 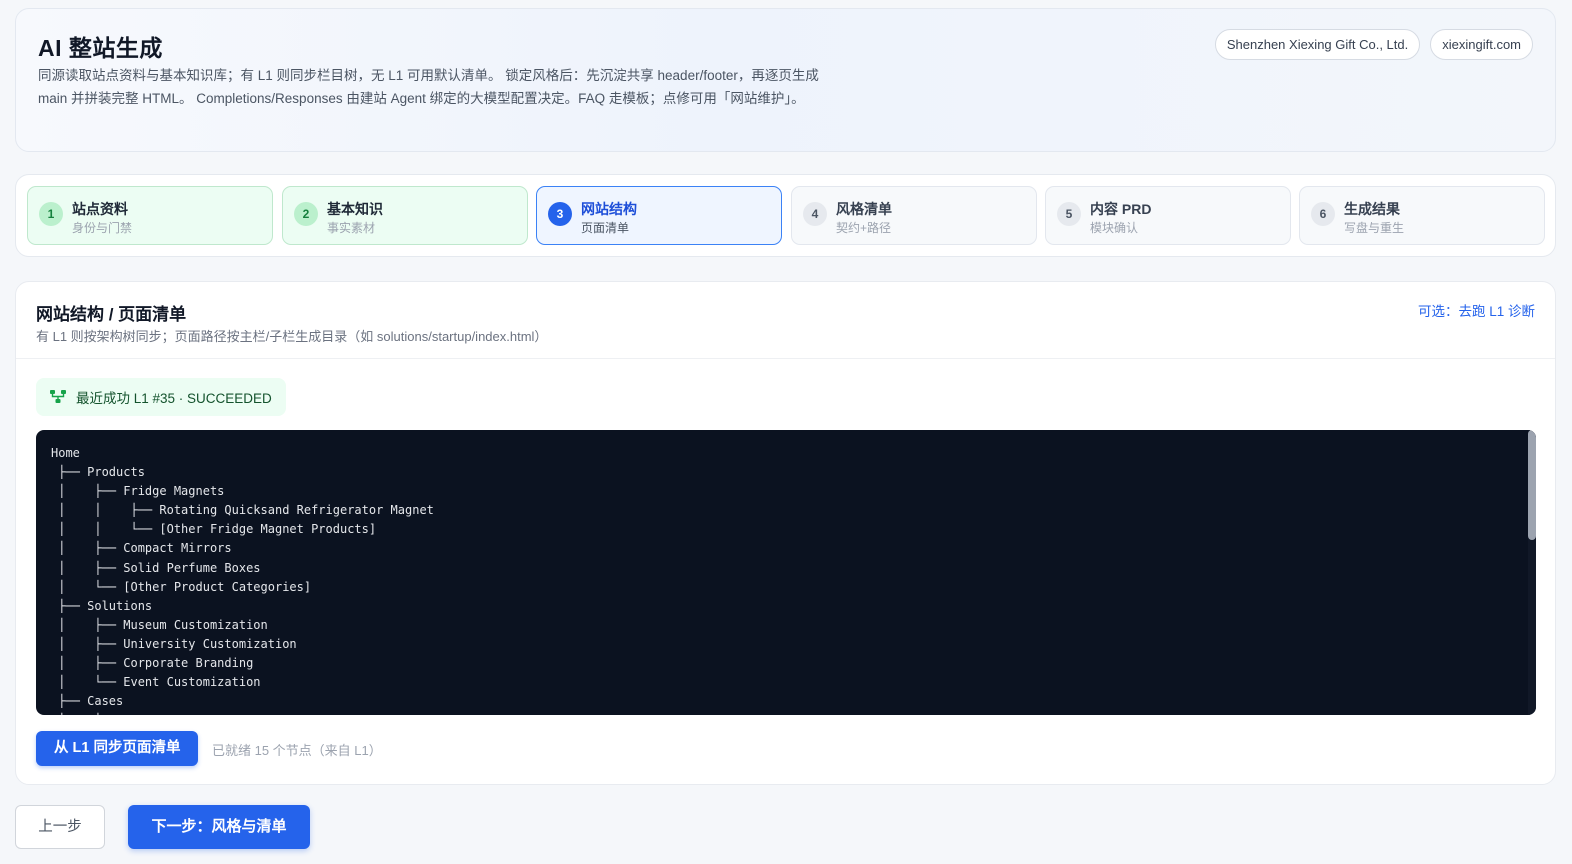 I want to click on step-number: 4, so click(x=815, y=214).